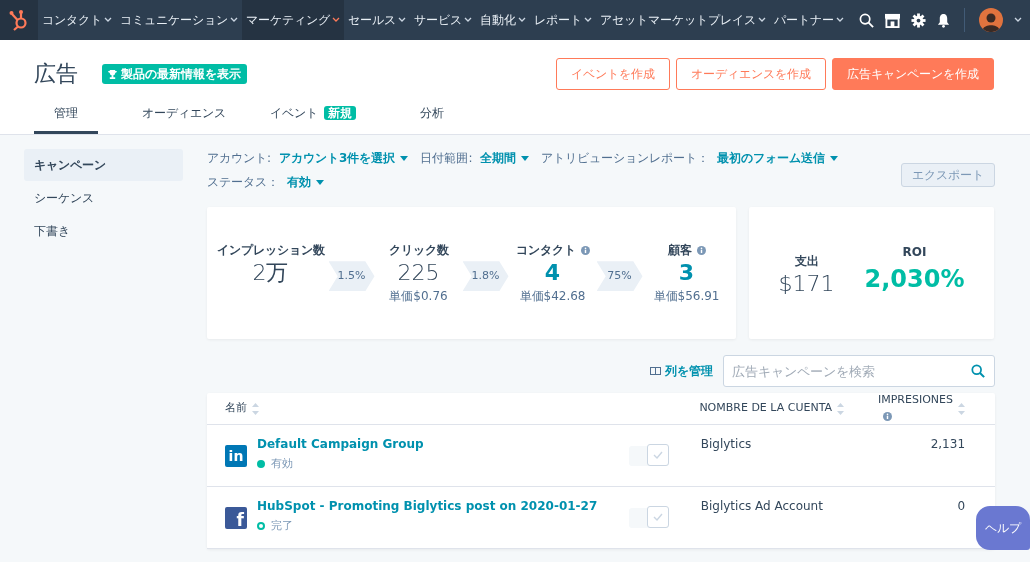 The height and width of the screenshot is (562, 1030). Describe the element at coordinates (625, 158) in the screenshot. I see `filter-label: アトリビューションレポート：` at that location.